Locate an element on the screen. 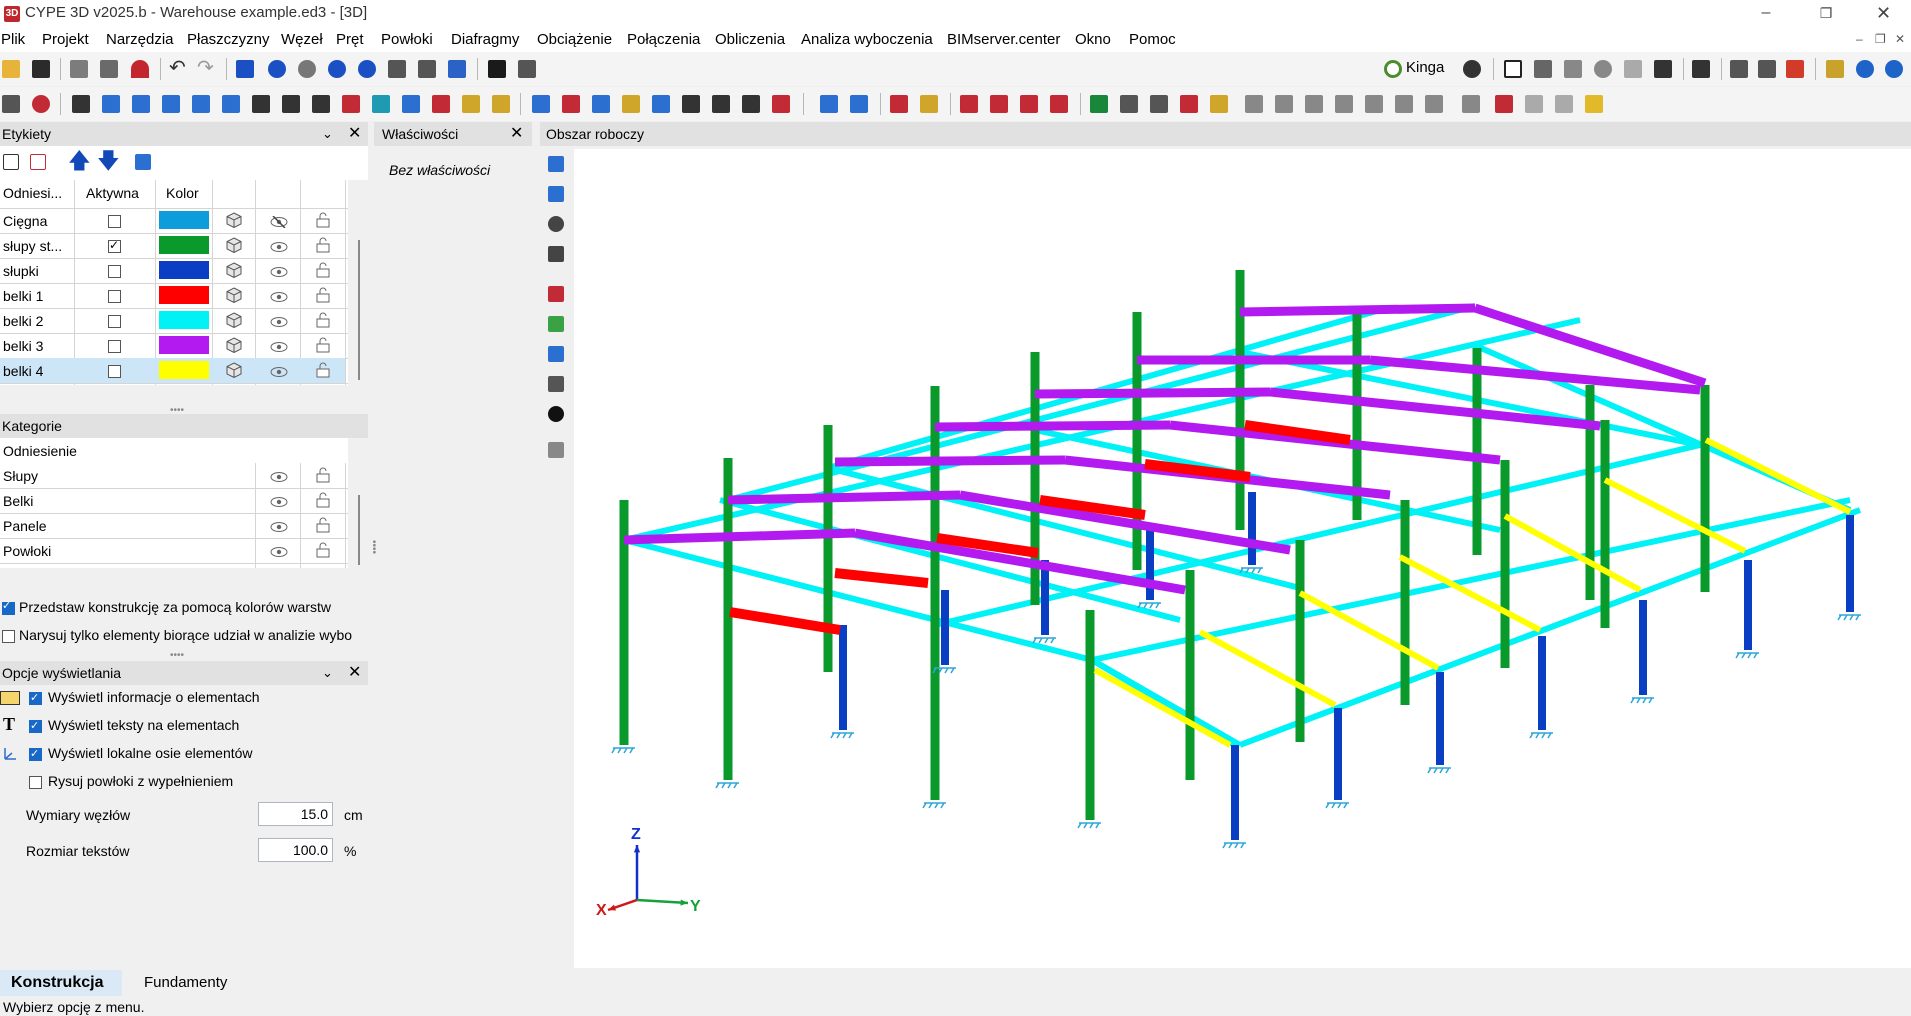 Image resolution: width=1911 pixels, height=1016 pixels. copy-icon is located at coordinates (111, 104).